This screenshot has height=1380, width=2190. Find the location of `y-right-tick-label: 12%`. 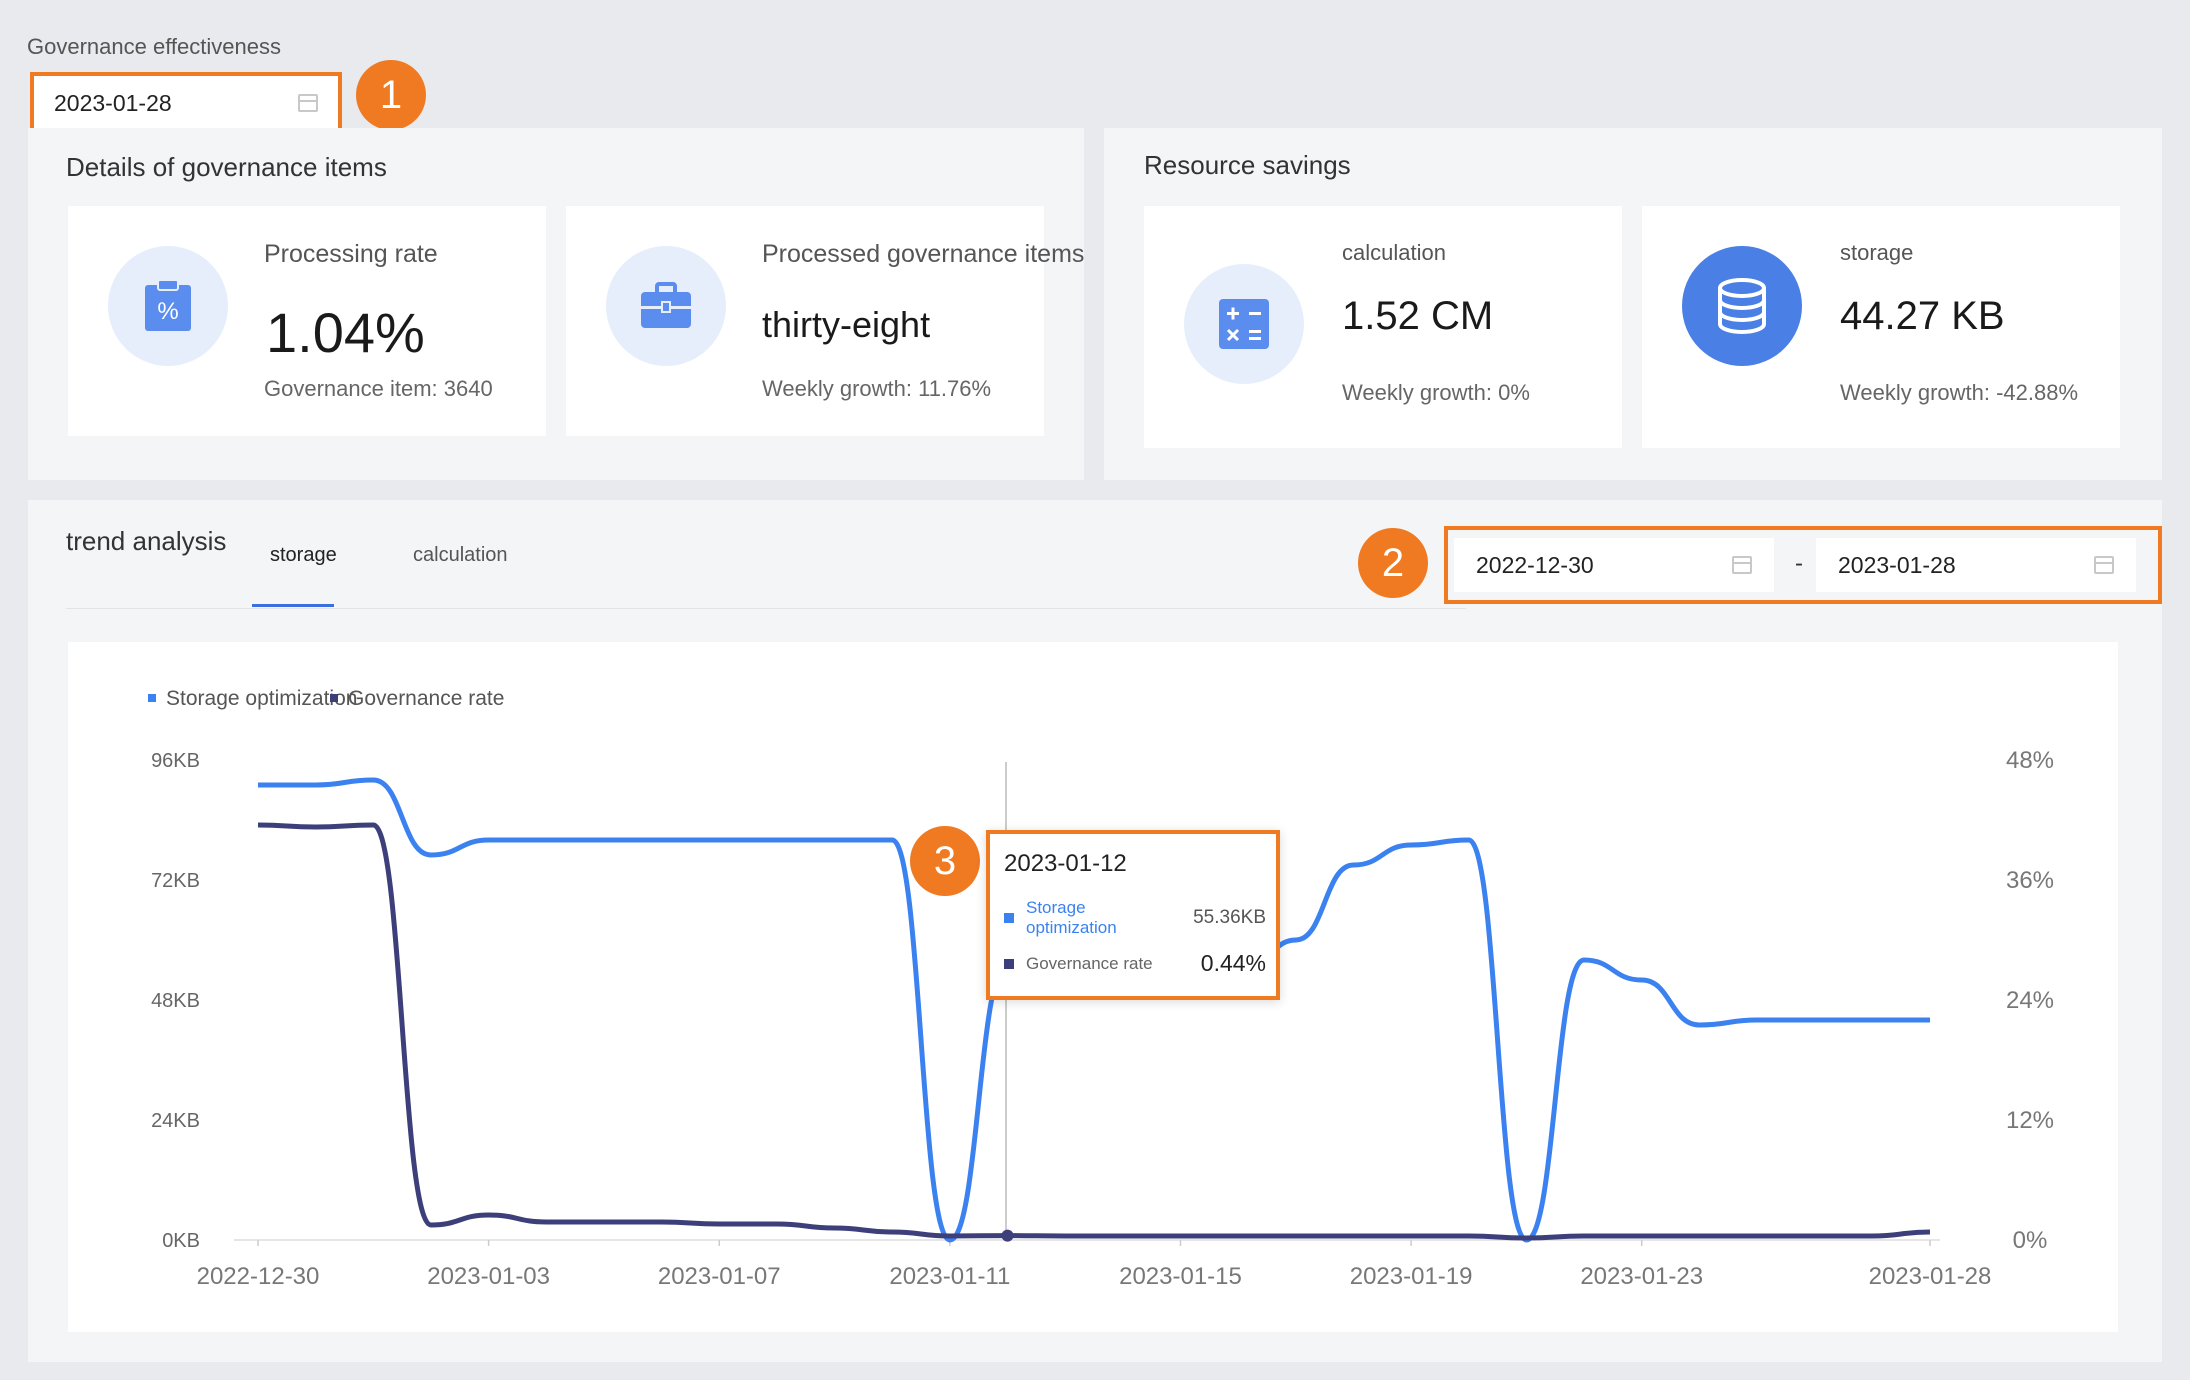

y-right-tick-label: 12% is located at coordinates (2030, 1120).